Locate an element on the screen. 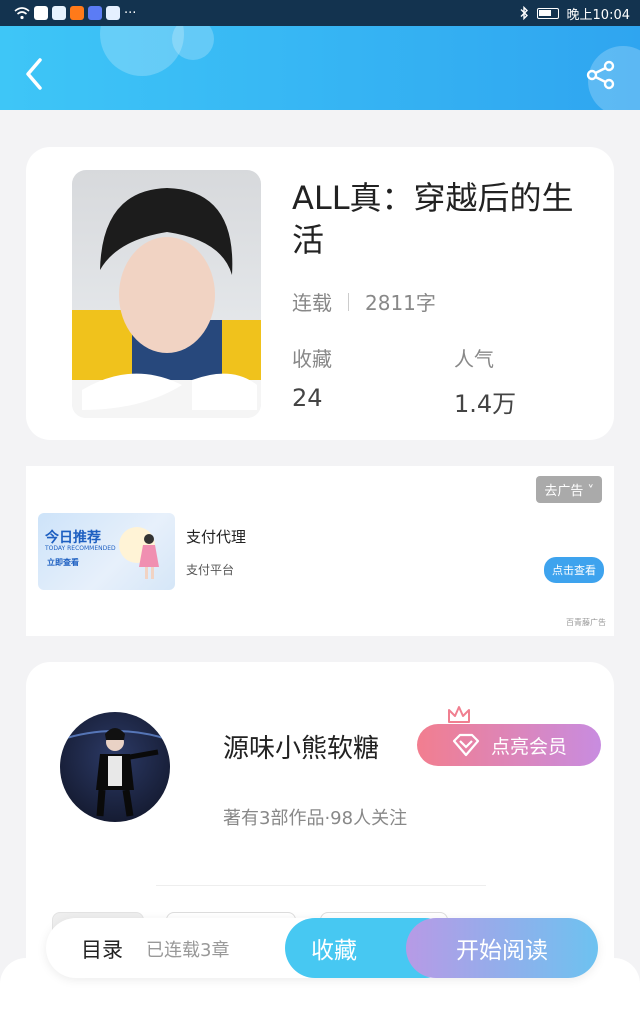  popularity-stat: 人气 1.4万 is located at coordinates (485, 381).